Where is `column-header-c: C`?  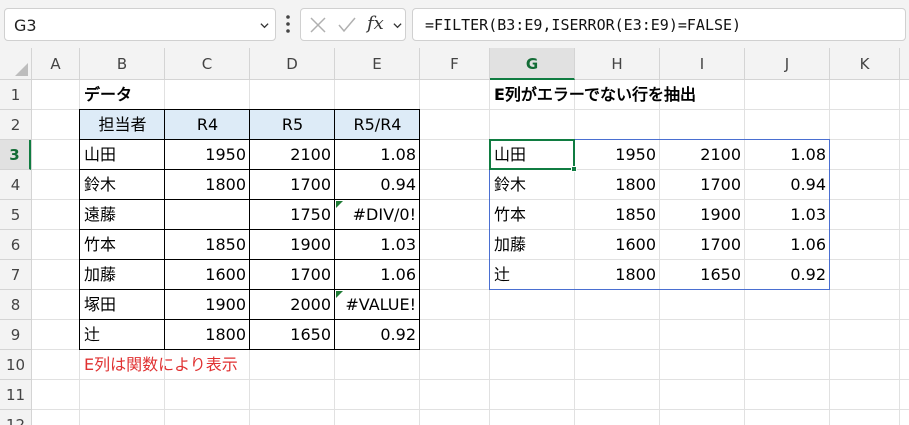
column-header-c: C is located at coordinates (207, 64).